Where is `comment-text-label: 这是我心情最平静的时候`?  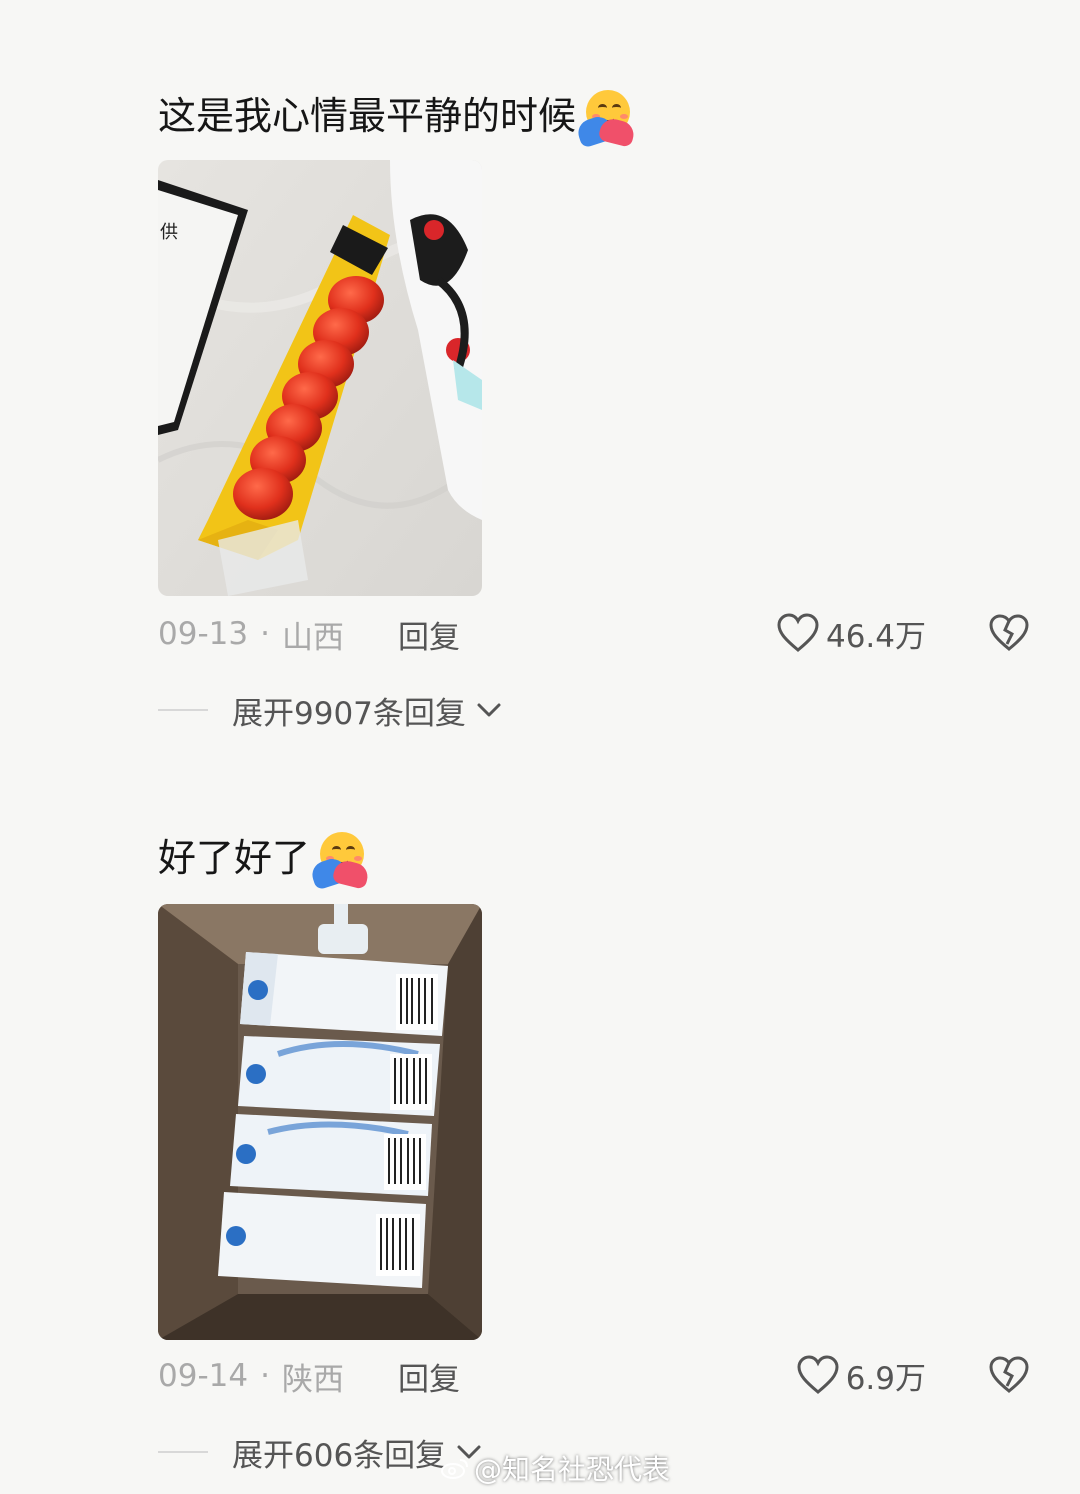 comment-text-label: 这是我心情最平静的时候 is located at coordinates (367, 116).